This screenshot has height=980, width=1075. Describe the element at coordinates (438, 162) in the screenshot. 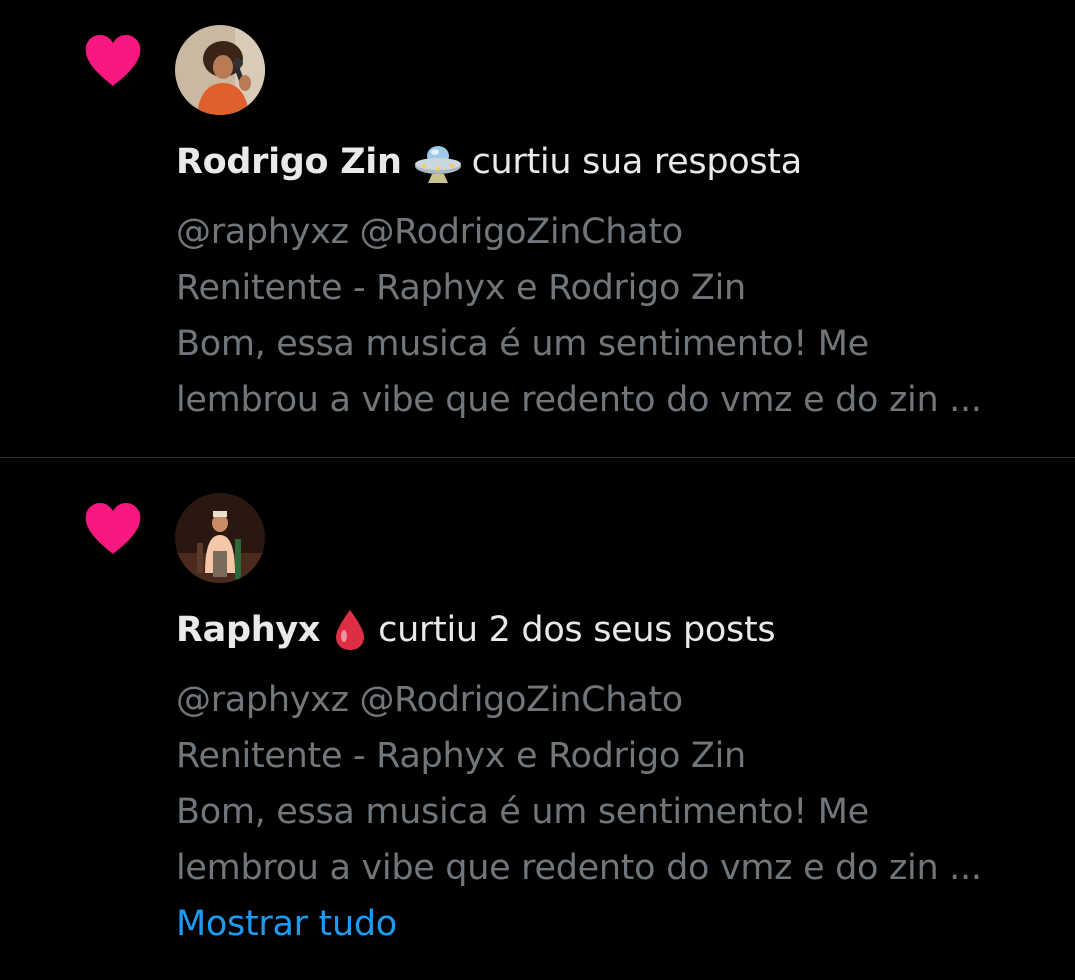

I see `ufo-emoji-icon` at that location.